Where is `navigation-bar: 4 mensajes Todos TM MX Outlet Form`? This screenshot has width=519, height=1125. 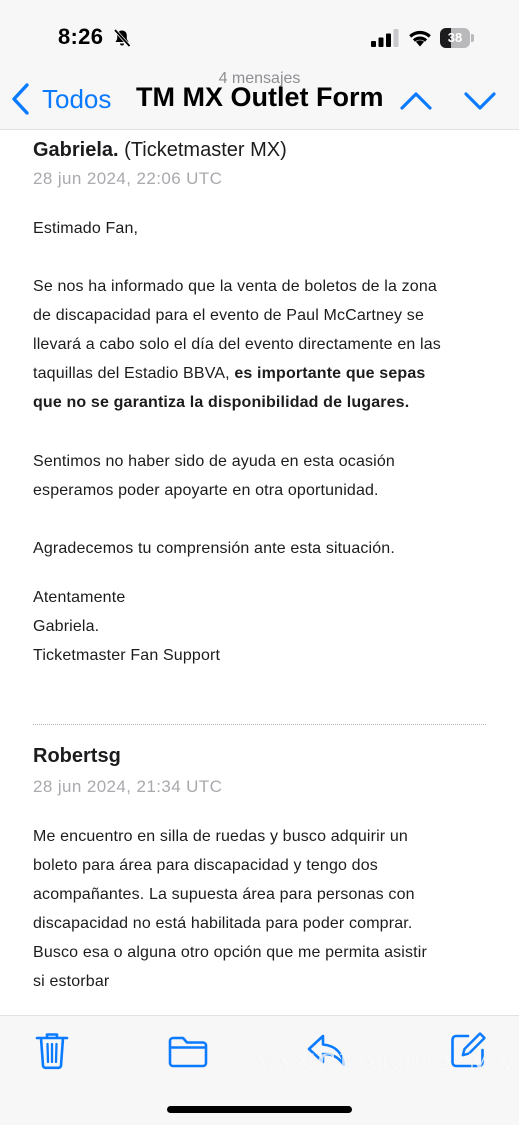 navigation-bar: 4 mensajes Todos TM MX Outlet Form is located at coordinates (259, 100).